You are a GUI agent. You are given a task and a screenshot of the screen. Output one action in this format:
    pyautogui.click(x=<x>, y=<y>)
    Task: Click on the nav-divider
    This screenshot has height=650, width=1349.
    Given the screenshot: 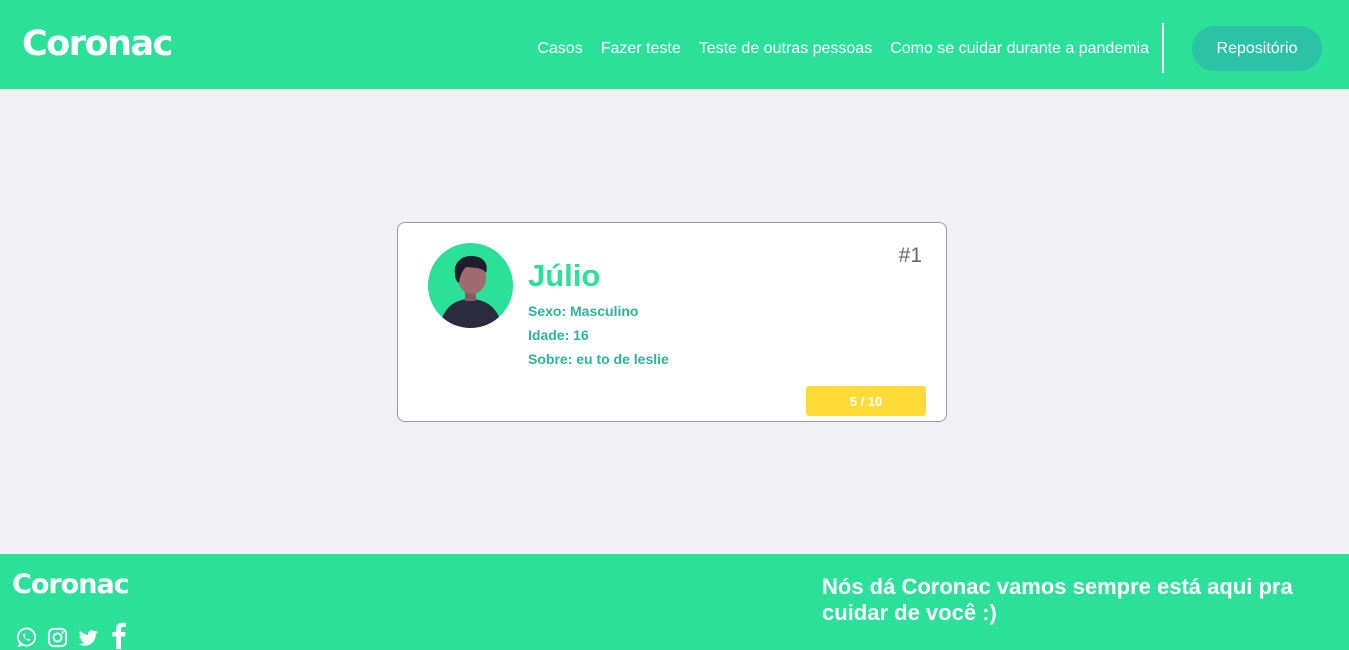 What is the action you would take?
    pyautogui.click(x=1163, y=48)
    